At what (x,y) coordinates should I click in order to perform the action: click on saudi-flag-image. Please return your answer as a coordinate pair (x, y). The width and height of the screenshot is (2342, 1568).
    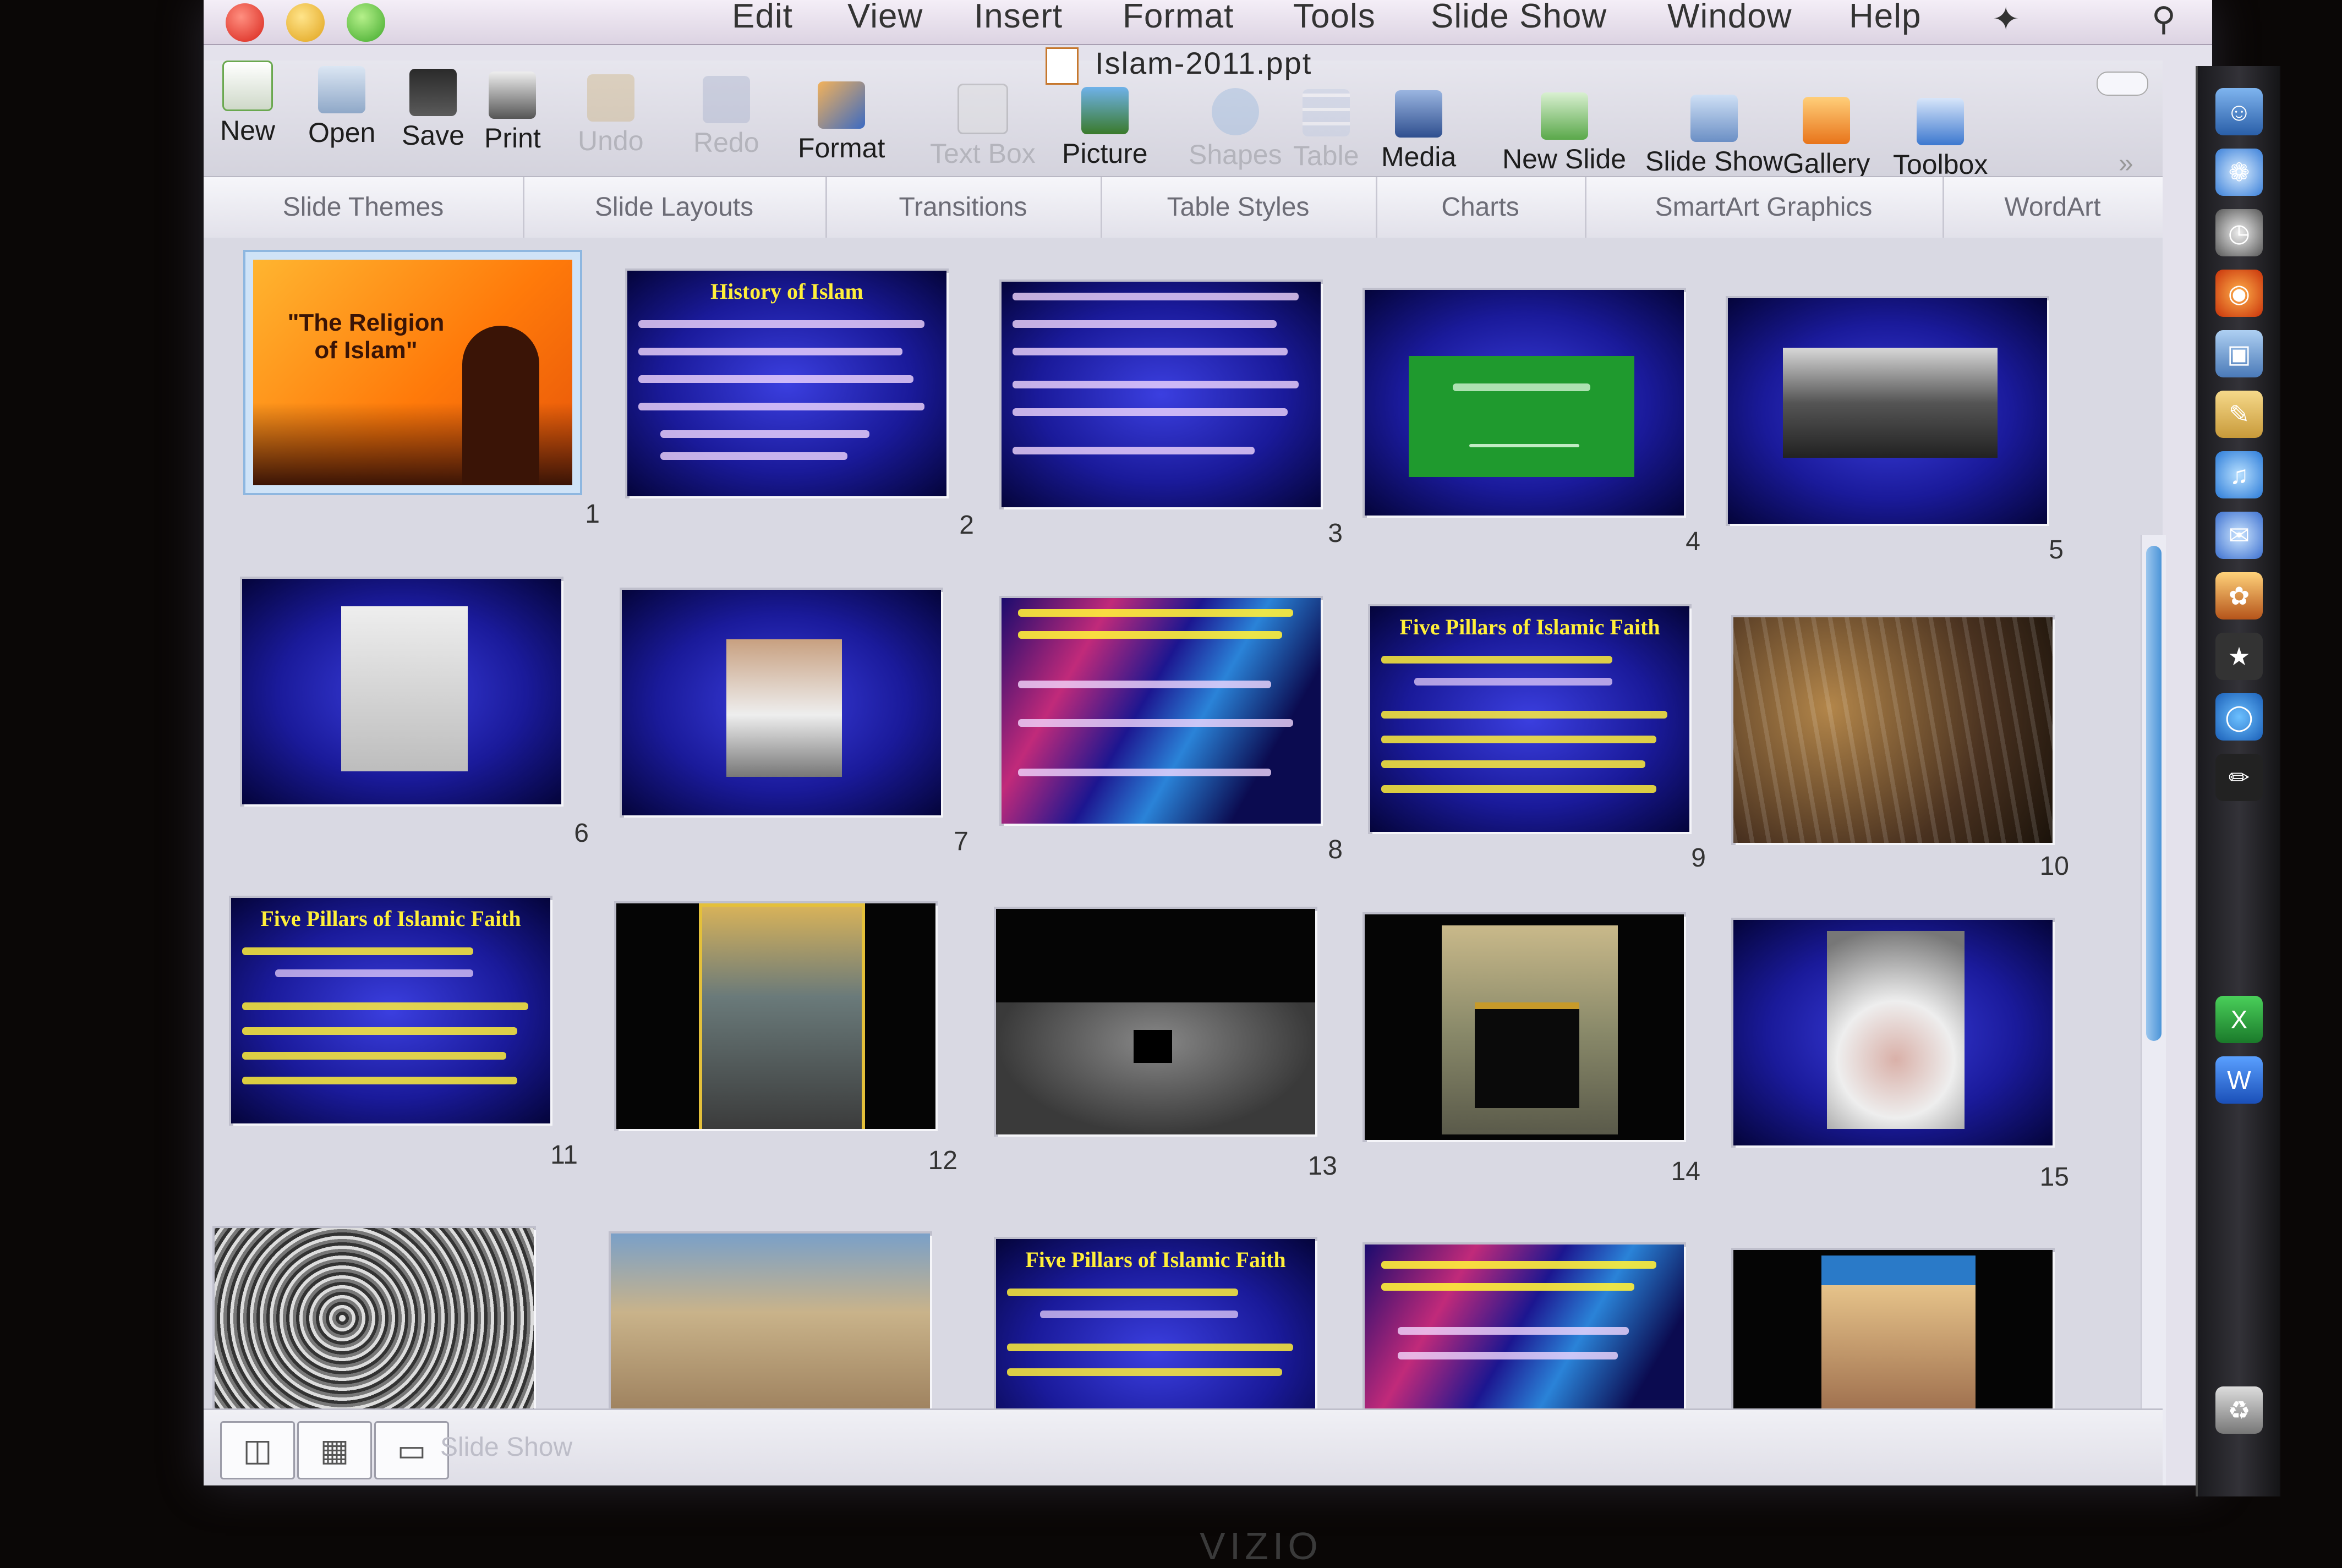
    Looking at the image, I should click on (1522, 416).